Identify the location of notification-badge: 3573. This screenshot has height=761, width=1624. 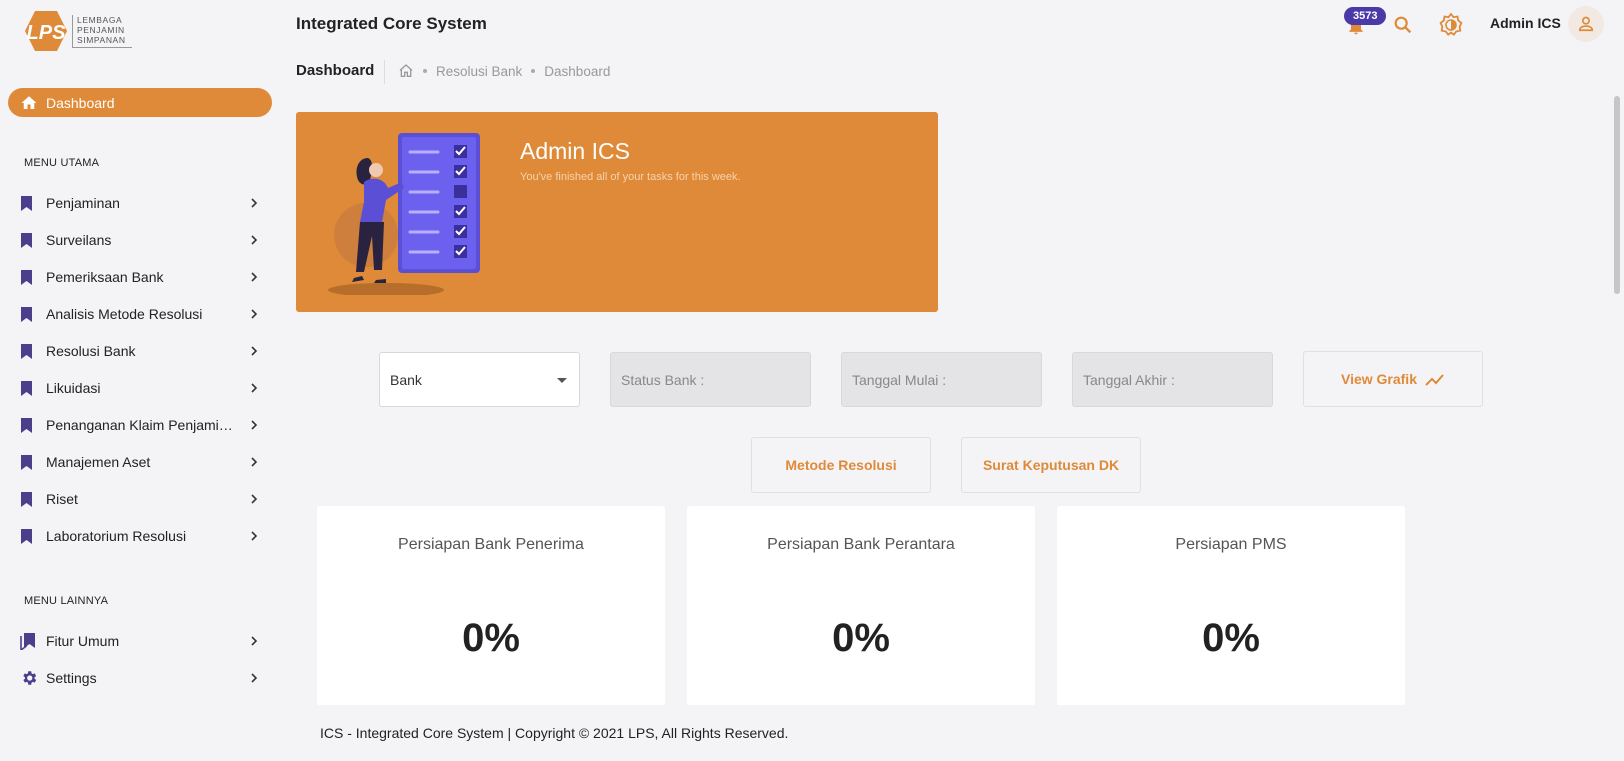
(1365, 16).